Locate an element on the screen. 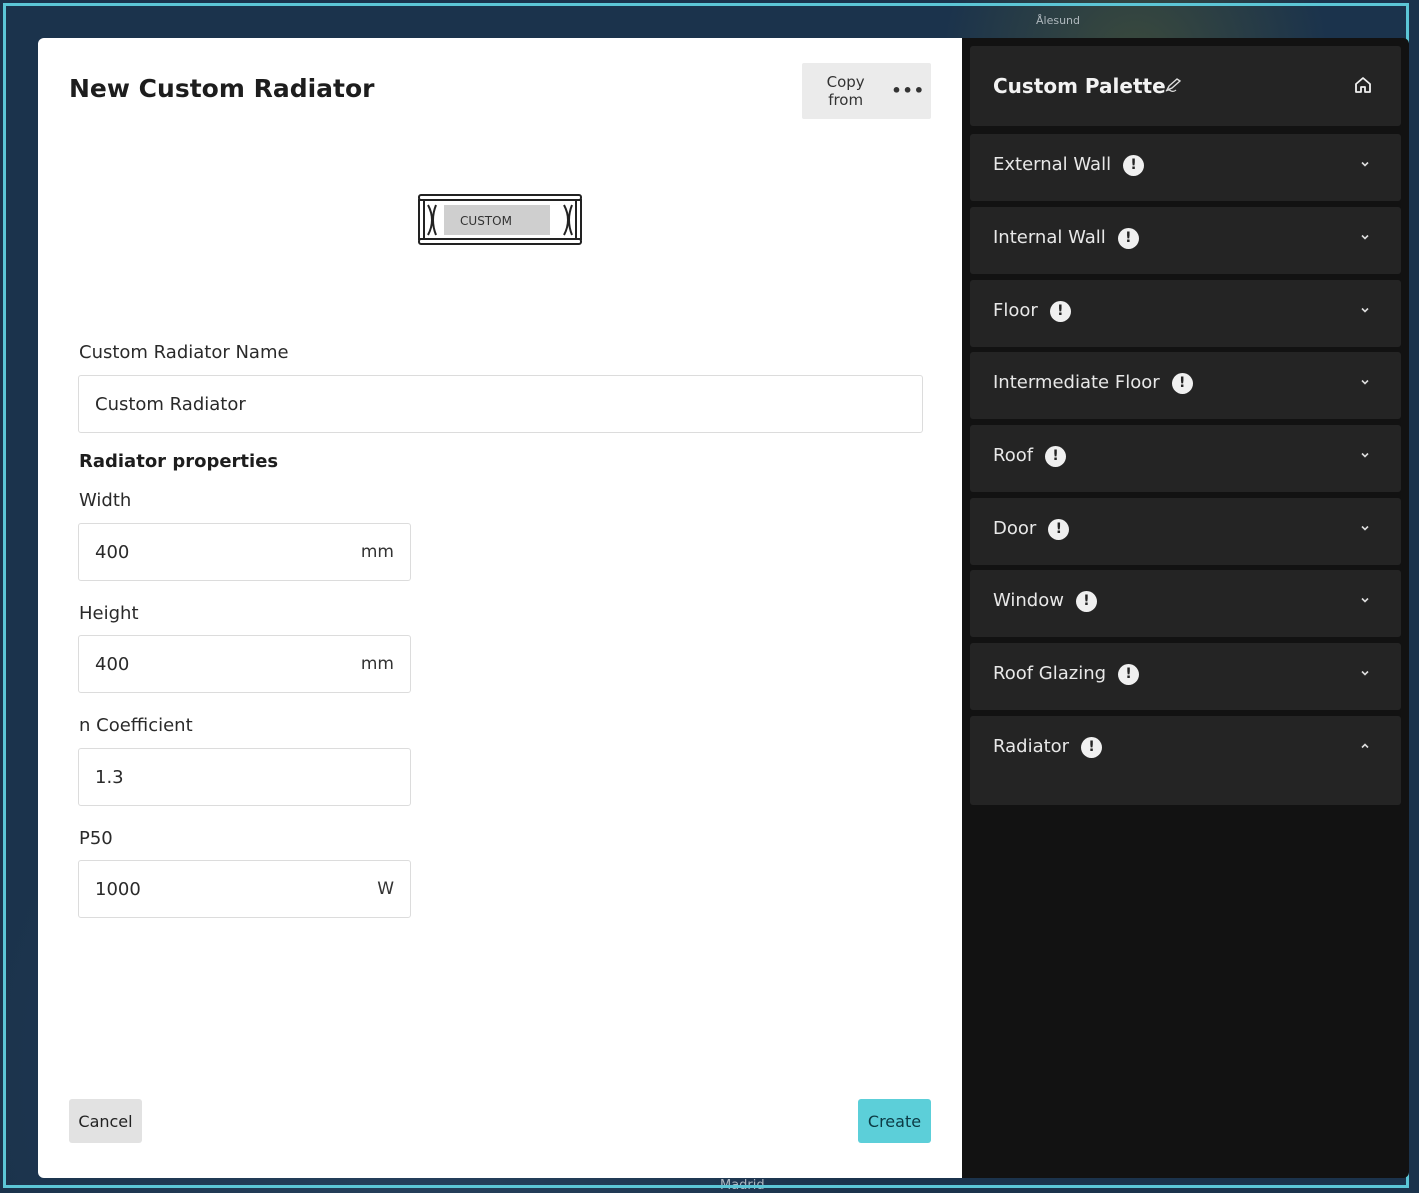 This screenshot has width=1419, height=1193. map-label-alesund: Ålesund is located at coordinates (1058, 20).